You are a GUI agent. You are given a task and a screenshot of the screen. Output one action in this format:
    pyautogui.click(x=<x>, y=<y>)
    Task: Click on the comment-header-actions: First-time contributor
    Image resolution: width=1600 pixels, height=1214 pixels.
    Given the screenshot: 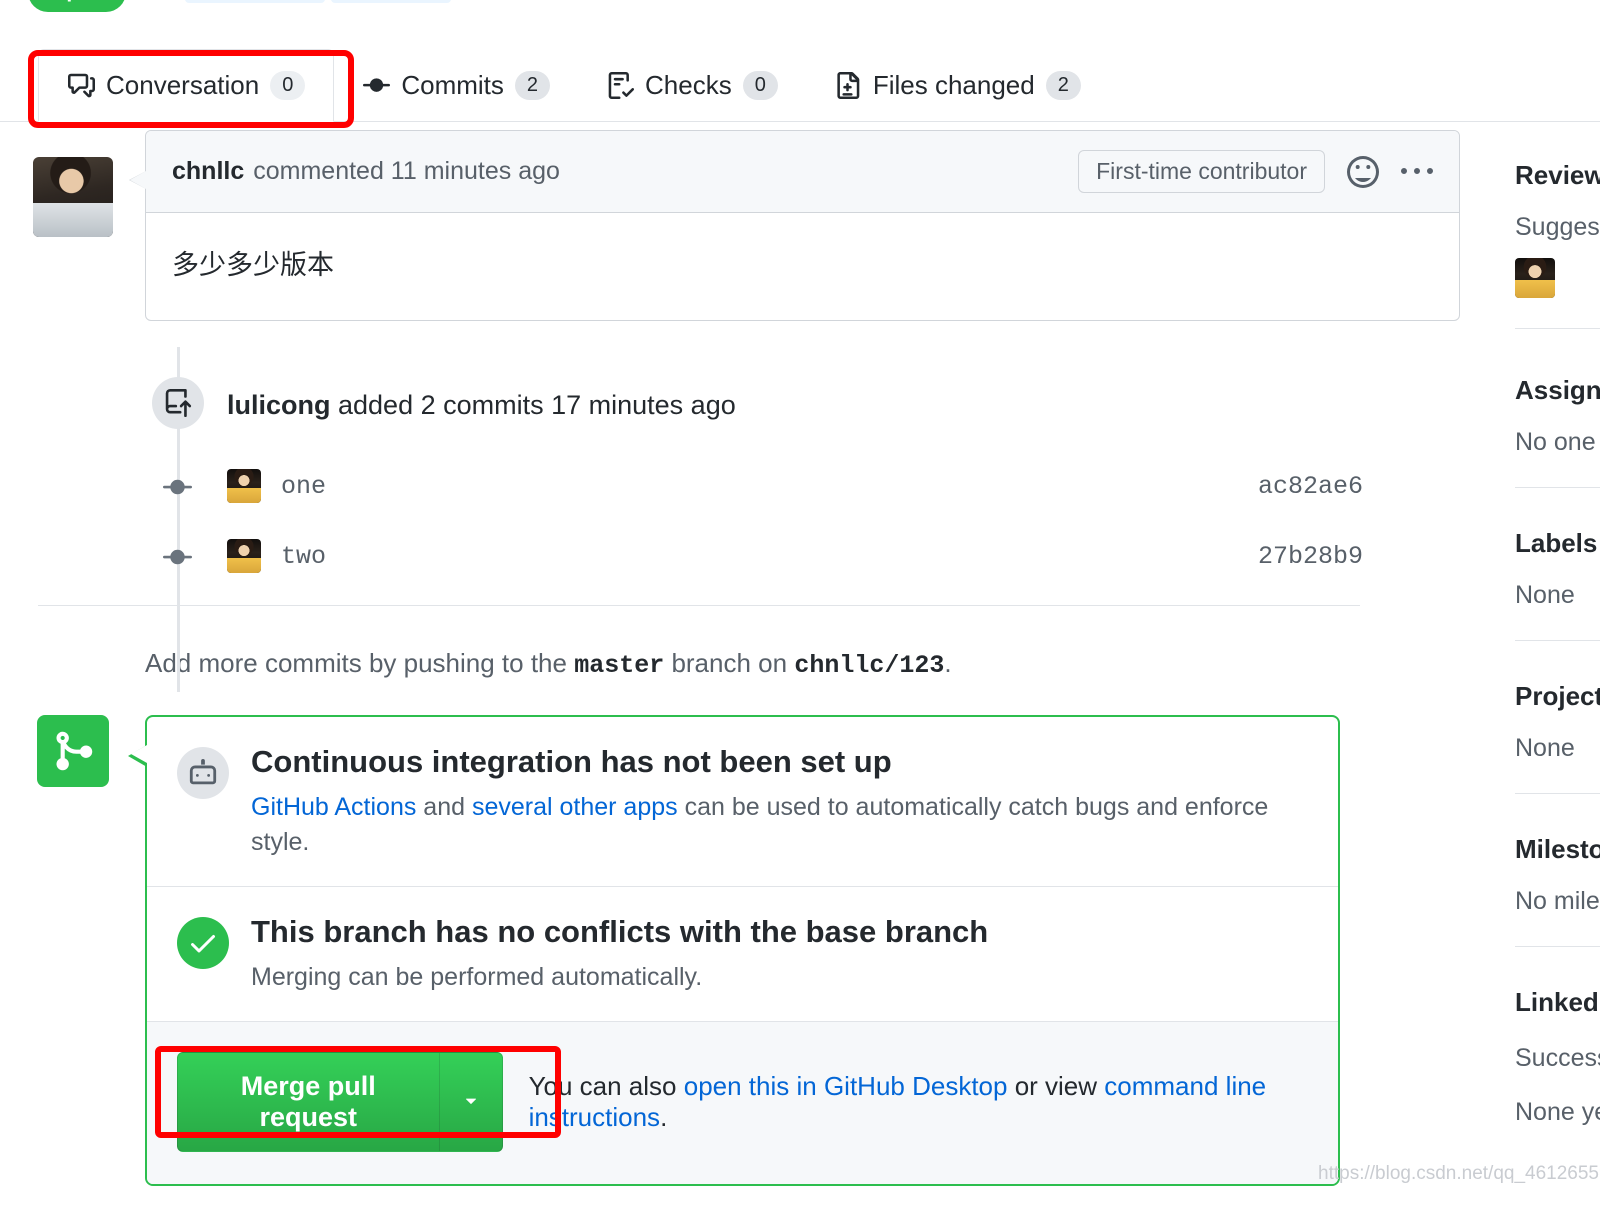 What is the action you would take?
    pyautogui.click(x=1255, y=171)
    